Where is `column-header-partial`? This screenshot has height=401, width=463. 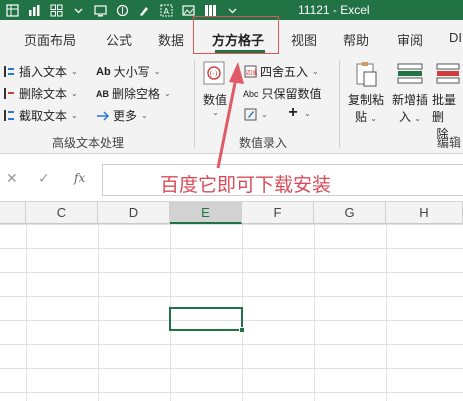 column-header-partial is located at coordinates (13, 213).